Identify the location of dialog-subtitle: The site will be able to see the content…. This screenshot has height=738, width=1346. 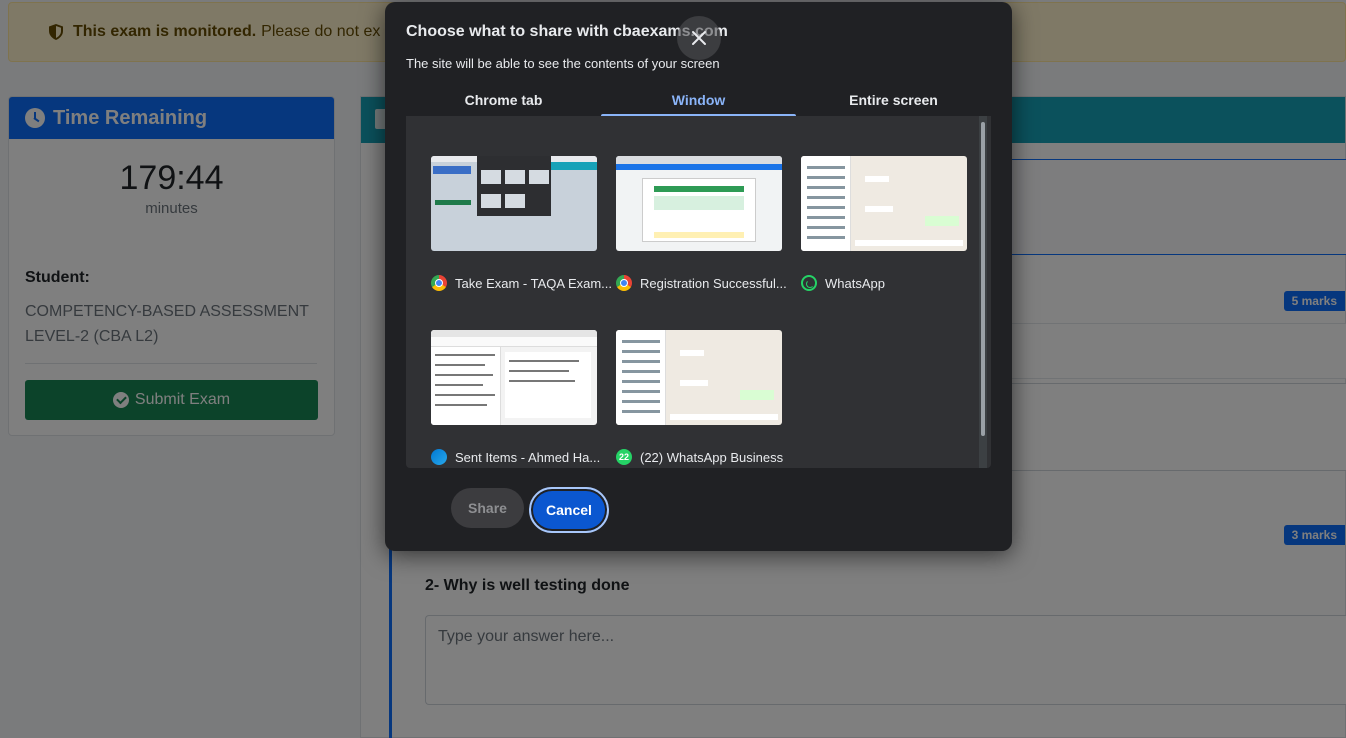
(563, 63).